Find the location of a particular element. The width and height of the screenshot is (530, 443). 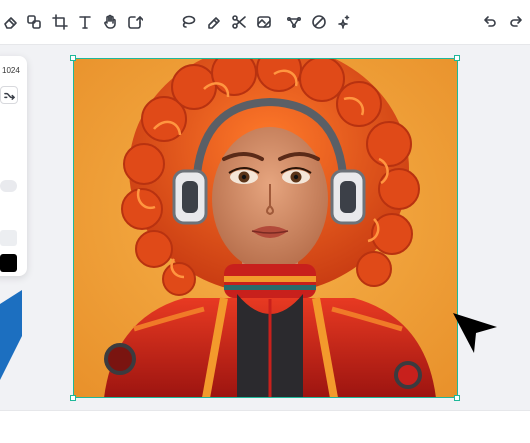

upload-tool is located at coordinates (135, 22).